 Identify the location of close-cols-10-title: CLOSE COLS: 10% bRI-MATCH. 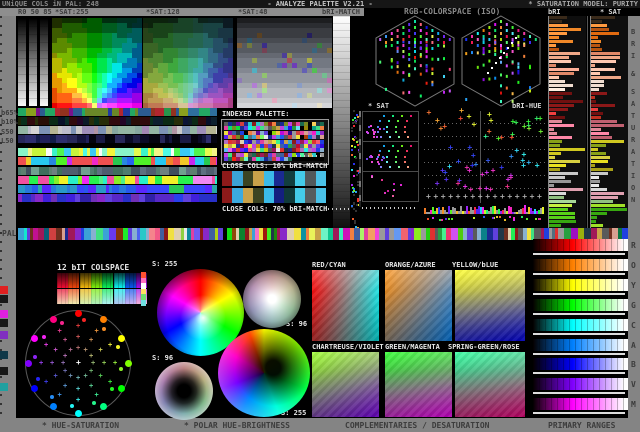
(275, 166).